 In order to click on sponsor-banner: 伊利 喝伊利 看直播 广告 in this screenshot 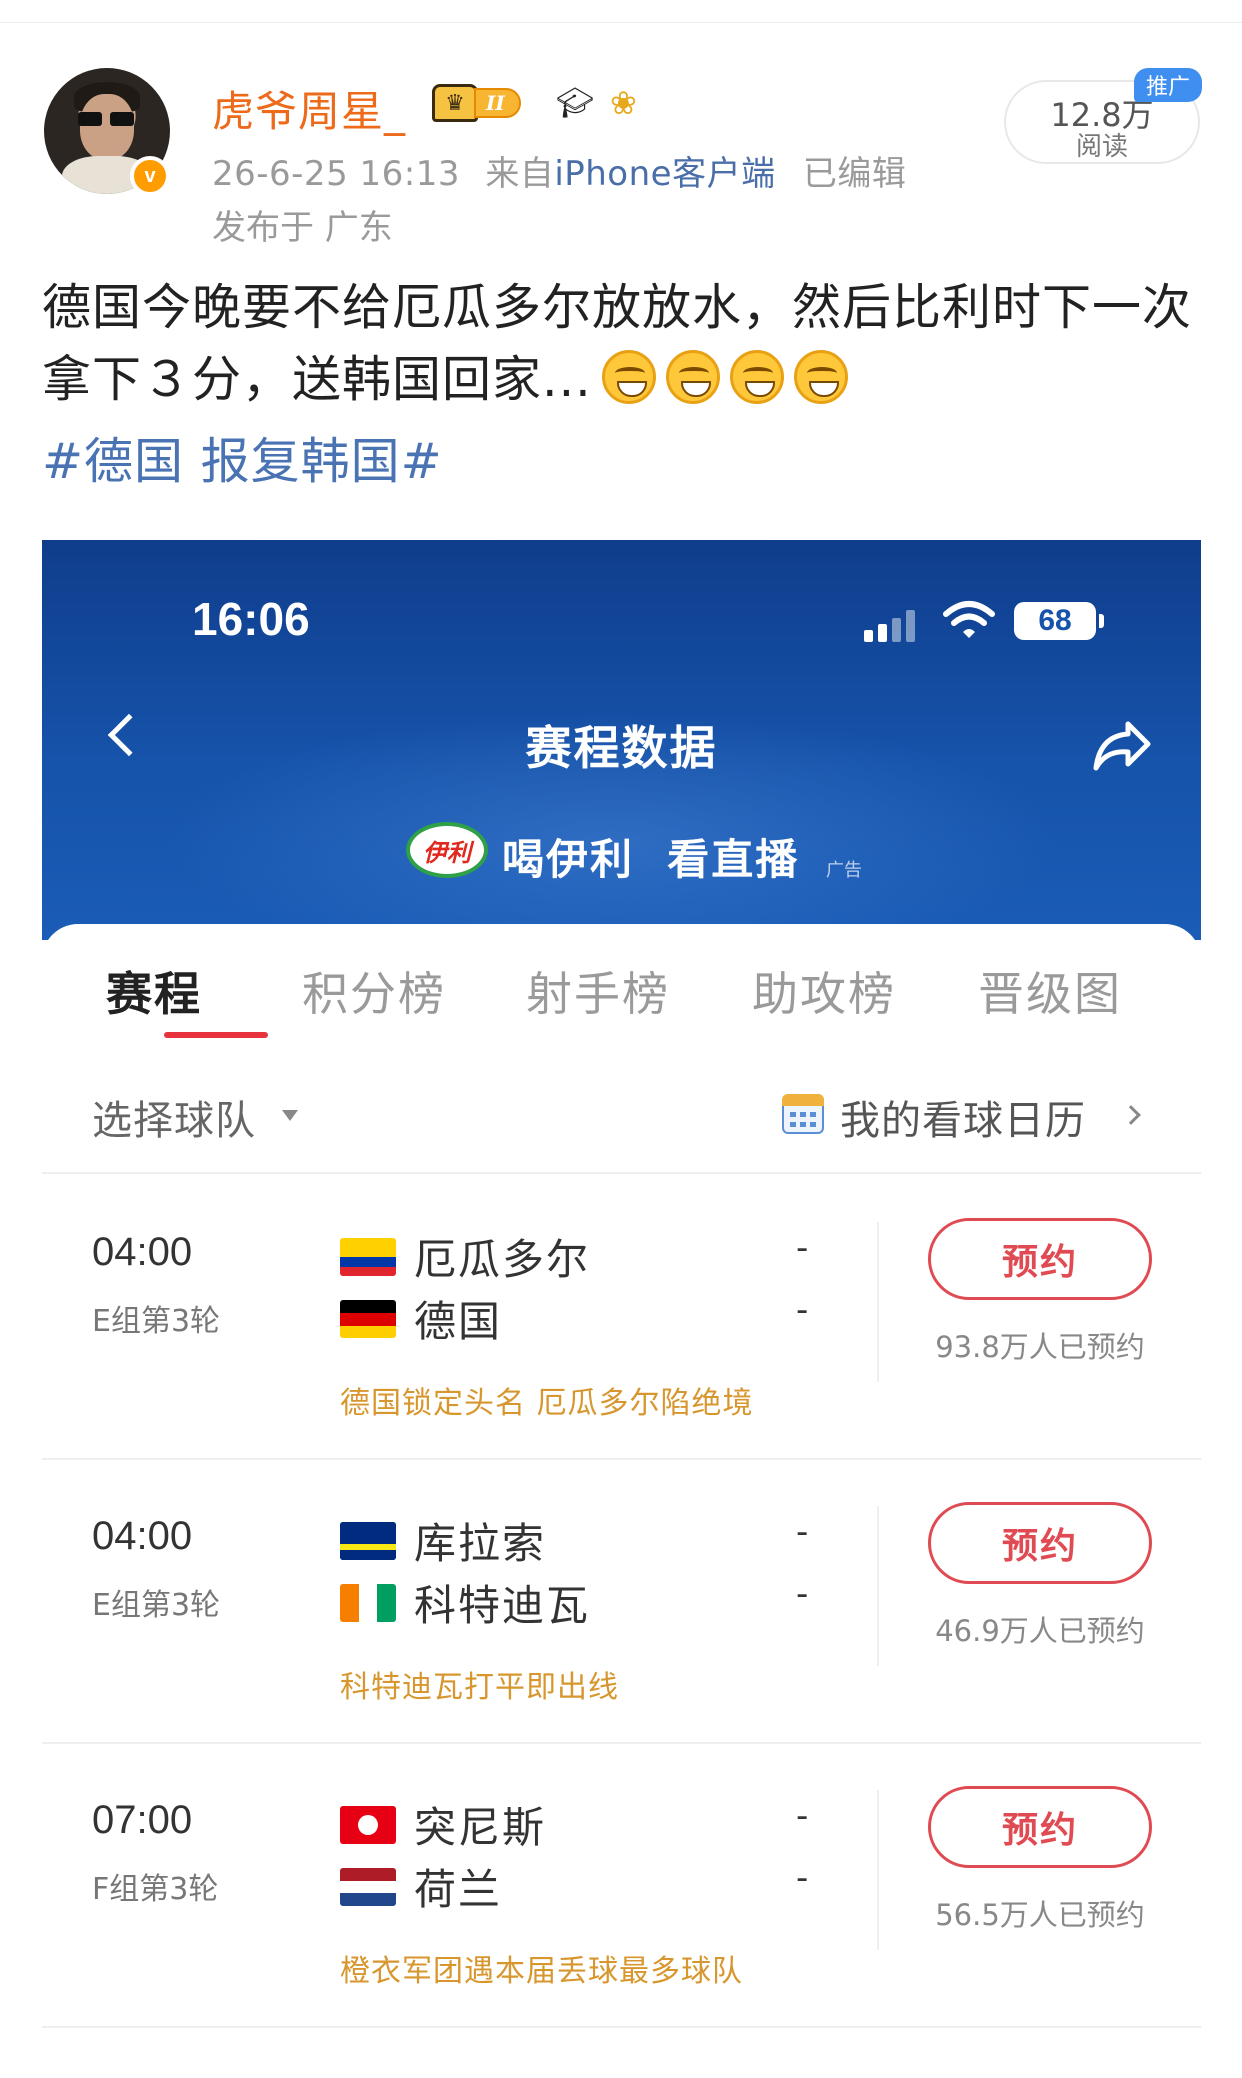, I will do `click(621, 853)`.